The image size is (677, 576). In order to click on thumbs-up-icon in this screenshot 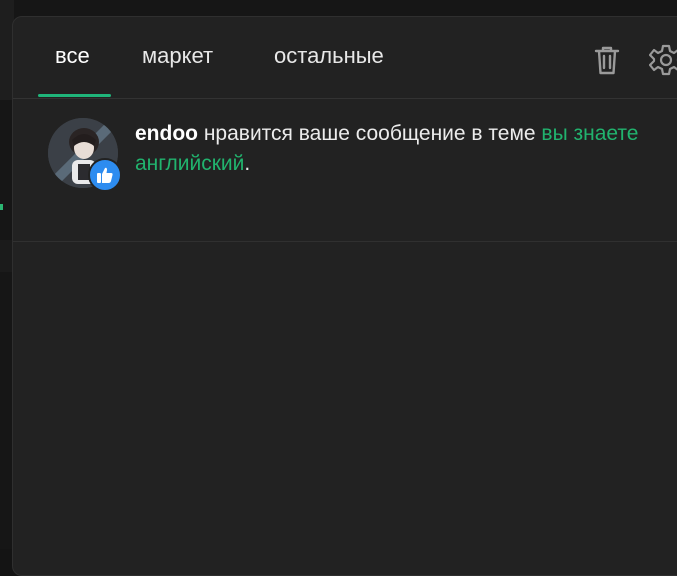, I will do `click(105, 175)`.